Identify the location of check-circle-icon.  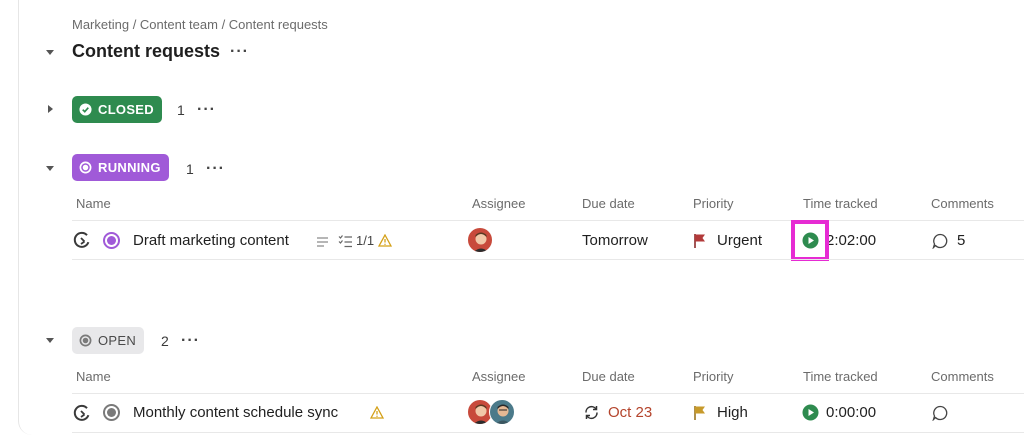
(85, 109).